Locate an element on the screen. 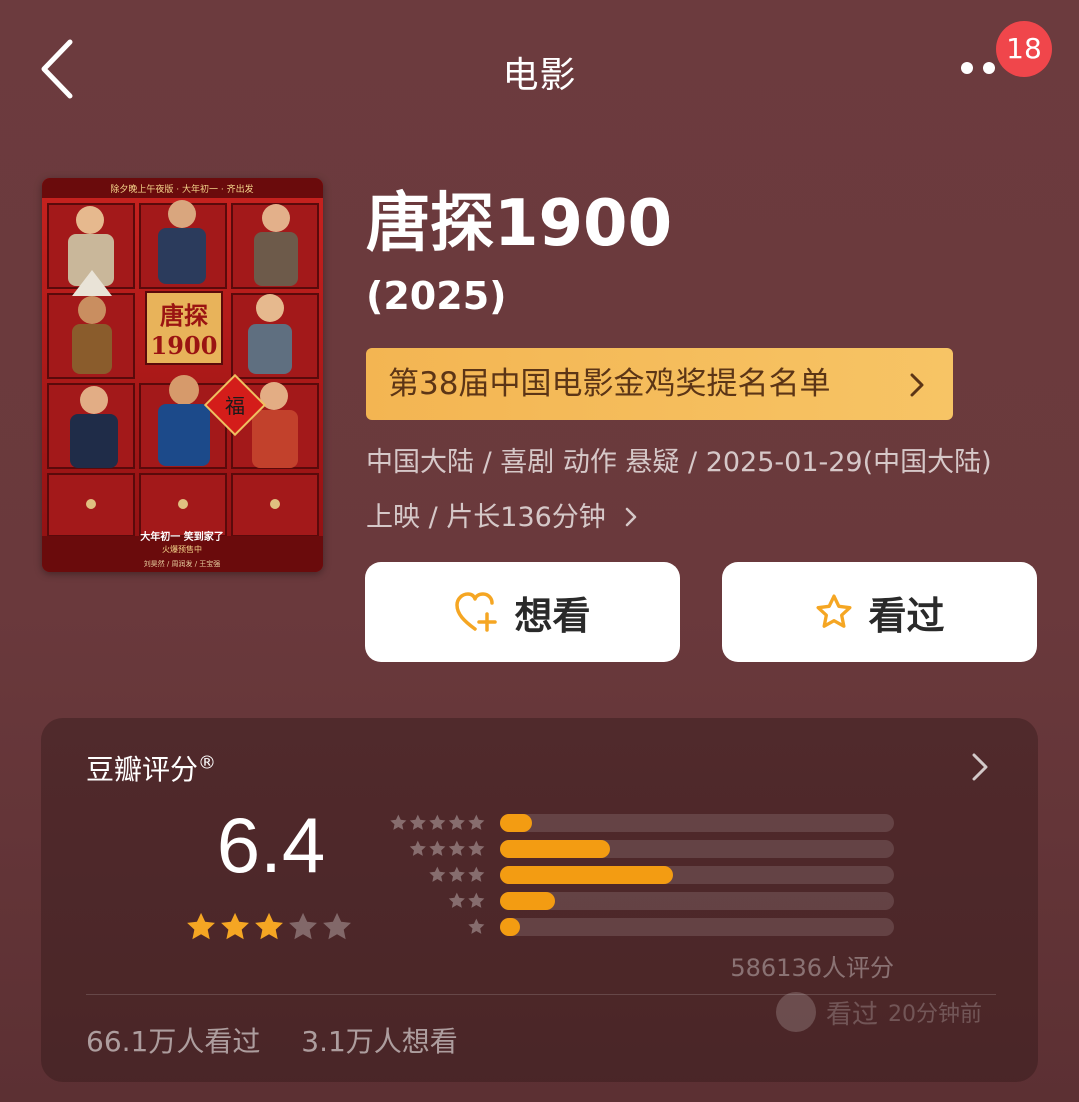  rating-score: 6.4 is located at coordinates (271, 845).